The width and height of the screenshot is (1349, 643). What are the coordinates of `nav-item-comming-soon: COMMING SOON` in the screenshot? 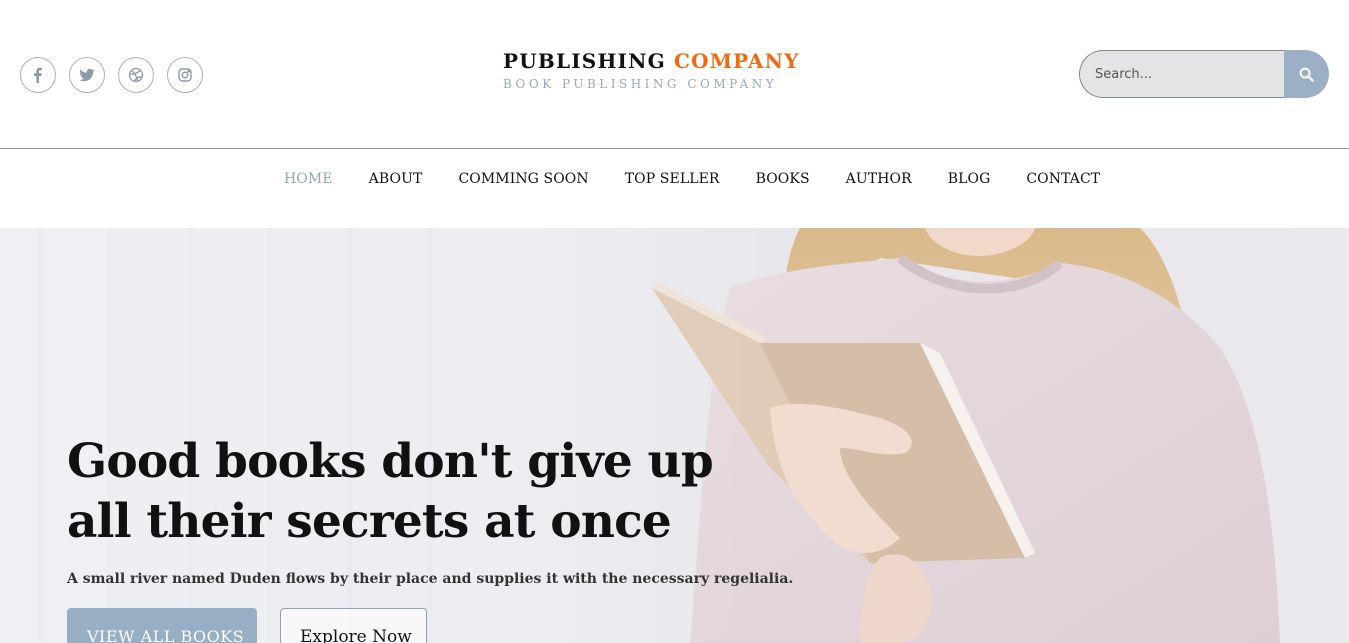 It's located at (523, 179).